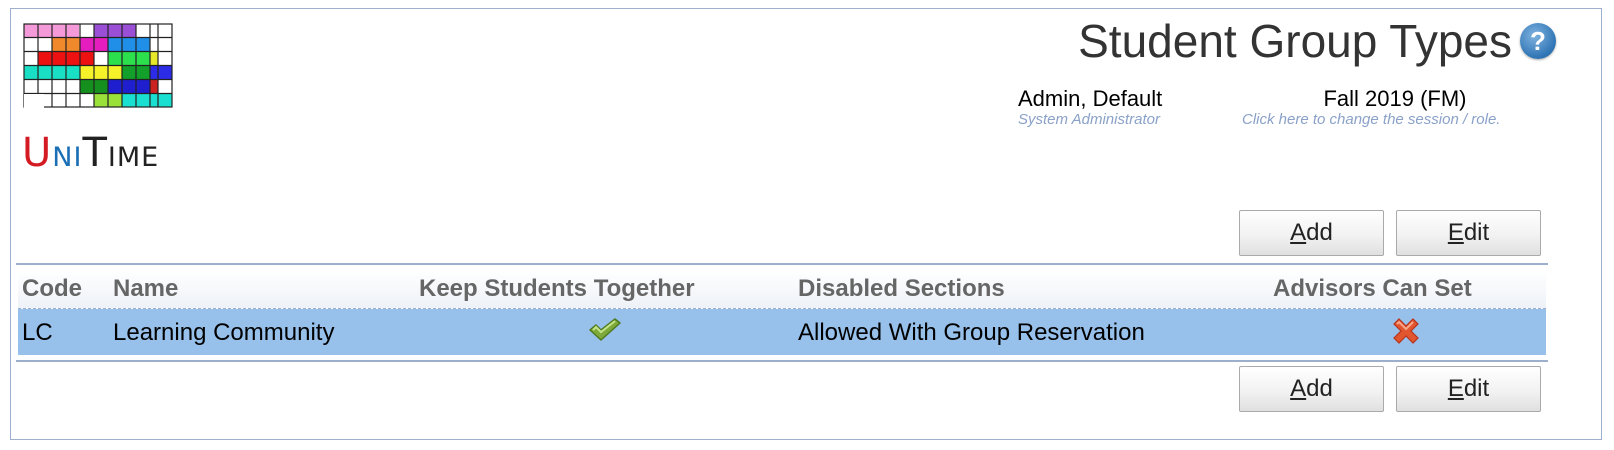 This screenshot has width=1614, height=450. I want to click on edit-label-rest: dit, so click(1476, 232).